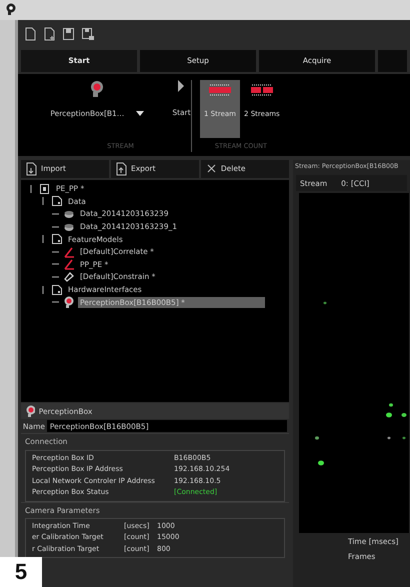 The image size is (410, 587). I want to click on play-icon, so click(181, 86).